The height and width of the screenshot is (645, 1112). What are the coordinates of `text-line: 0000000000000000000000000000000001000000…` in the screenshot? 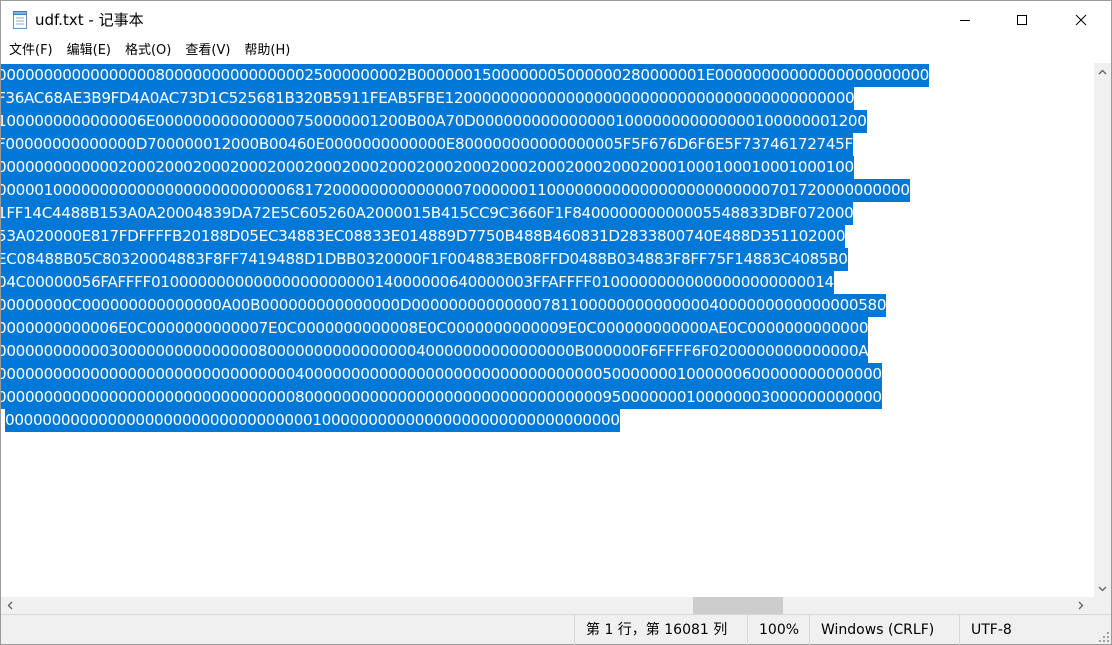 It's located at (312, 420).